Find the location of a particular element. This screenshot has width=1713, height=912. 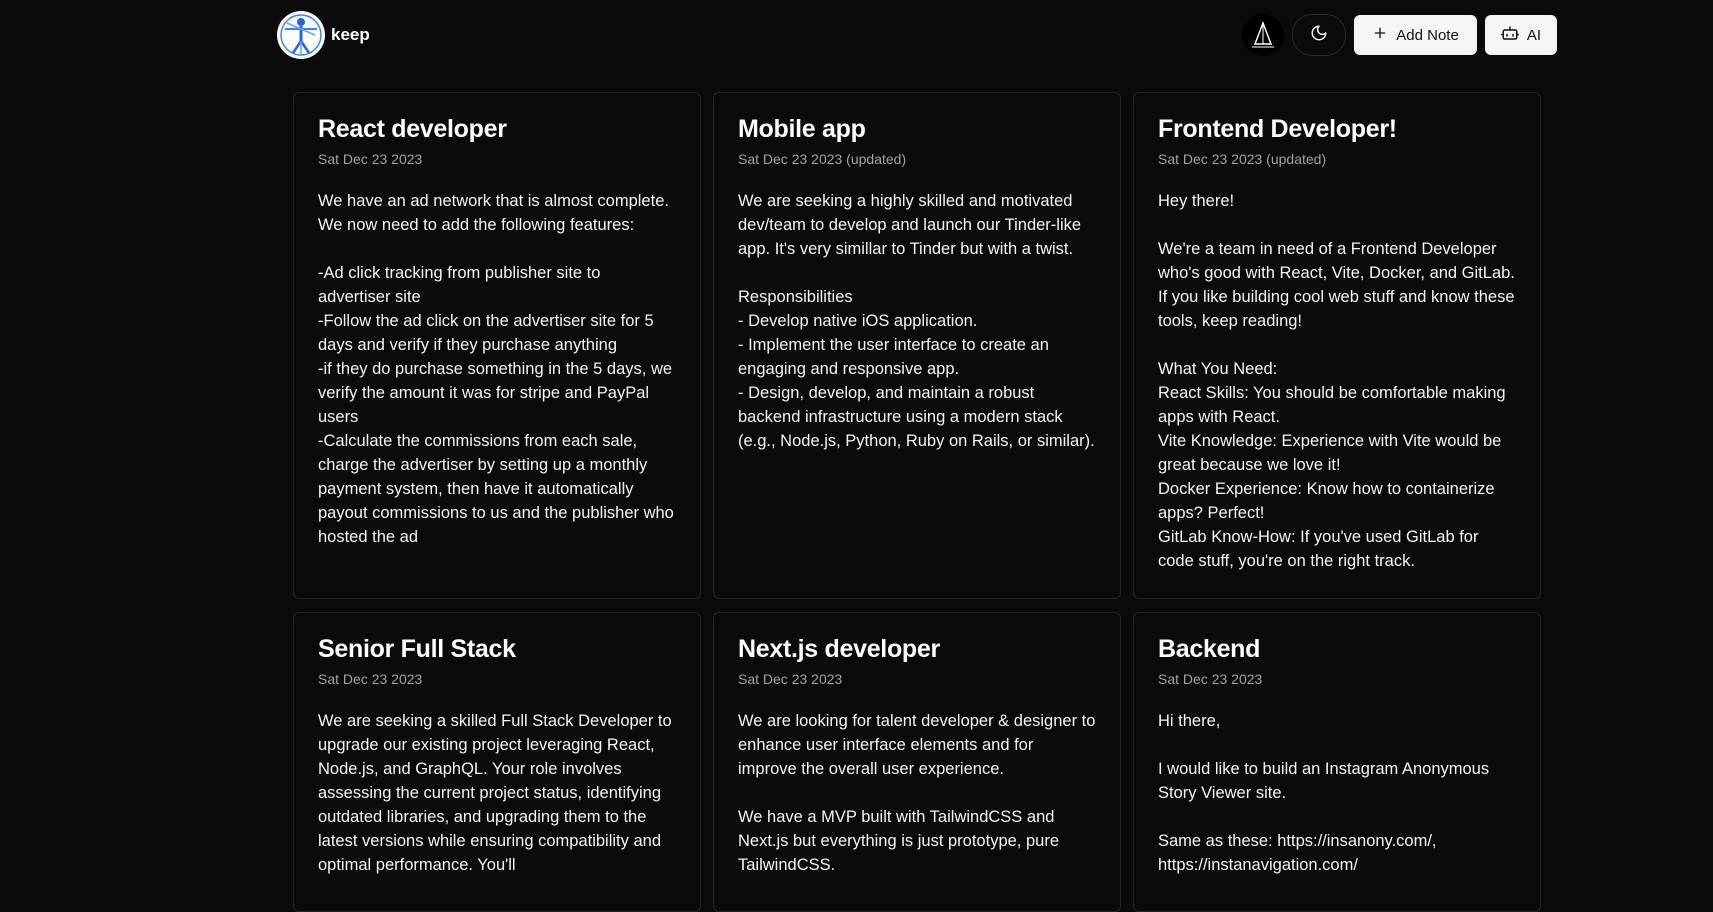

note-title: Senior Full Stack is located at coordinates (417, 649).